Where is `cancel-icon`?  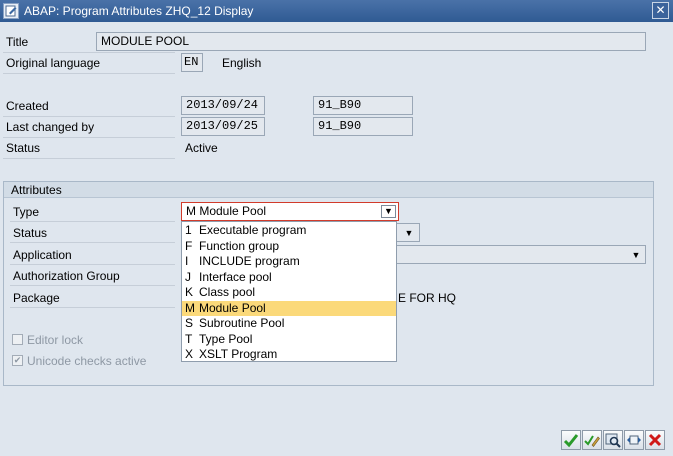
cancel-icon is located at coordinates (655, 440).